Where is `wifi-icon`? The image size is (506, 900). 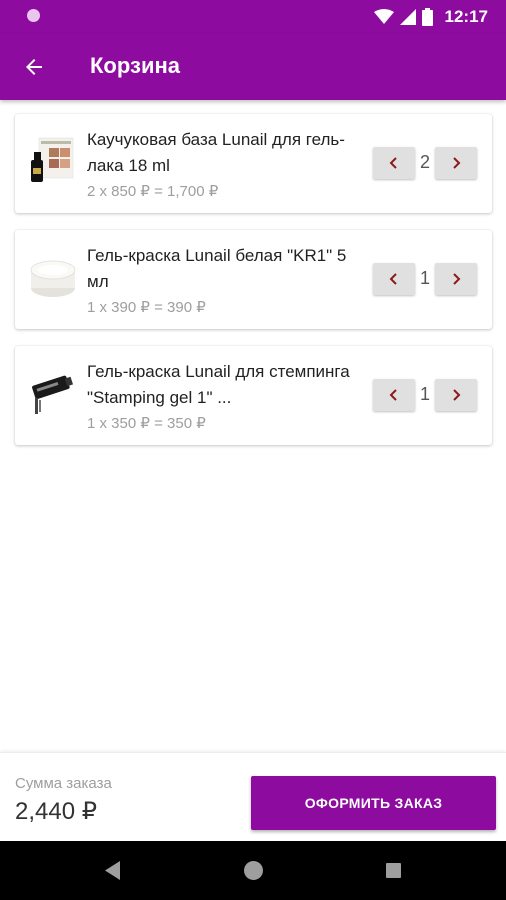 wifi-icon is located at coordinates (383, 16).